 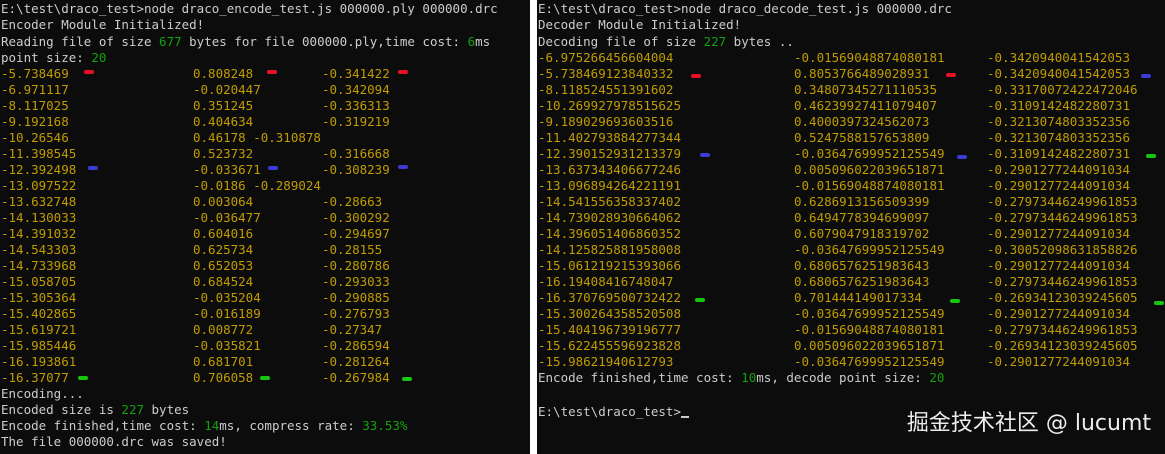 What do you see at coordinates (606, 281) in the screenshot?
I see `coordinate-value: -16.19408416748047` at bounding box center [606, 281].